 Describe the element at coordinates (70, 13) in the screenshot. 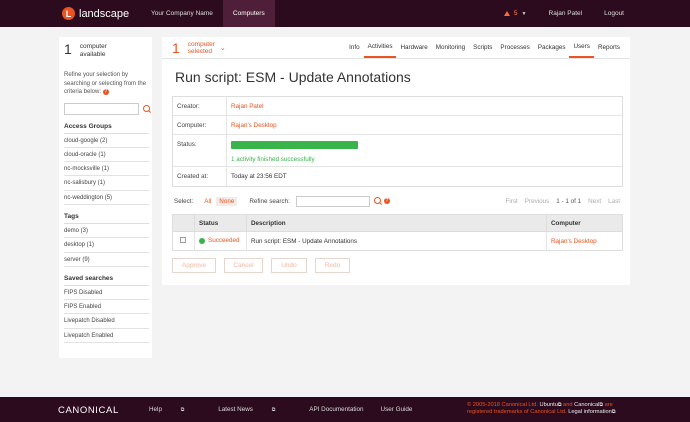

I see `landscape-logo: L landscape` at that location.